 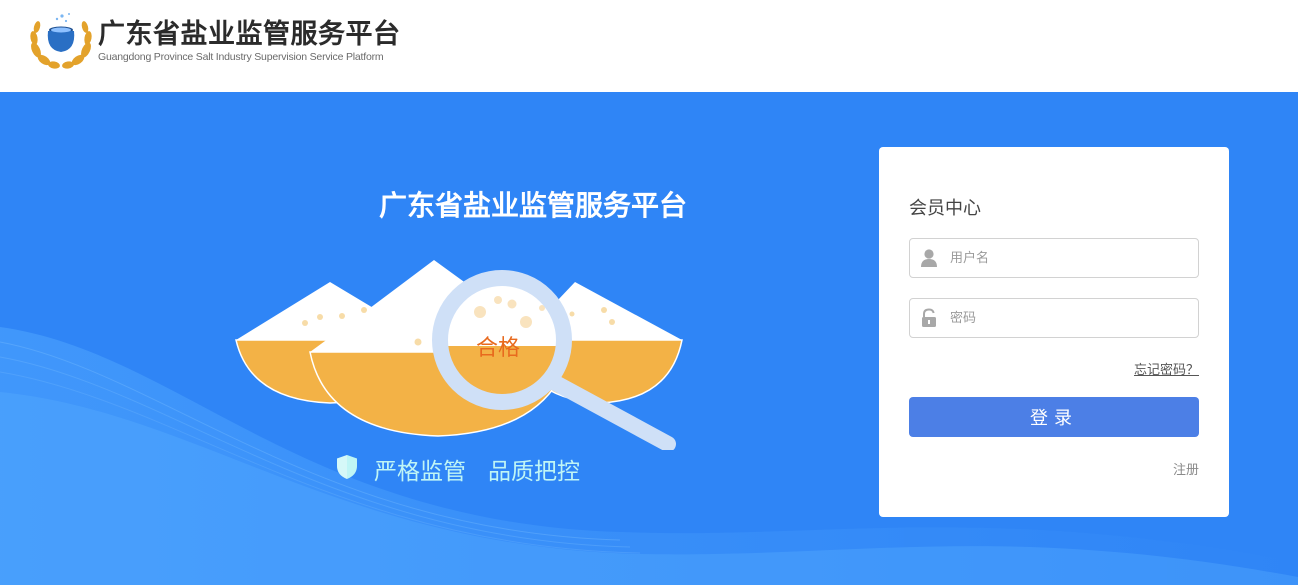 I want to click on password-field, so click(x=1054, y=318).